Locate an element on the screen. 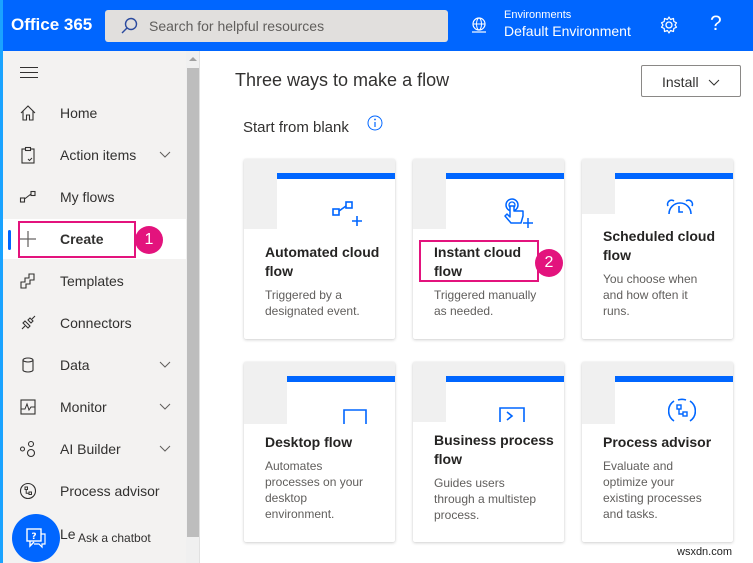 This screenshot has height=563, width=753. step1-badge: 1 is located at coordinates (149, 240).